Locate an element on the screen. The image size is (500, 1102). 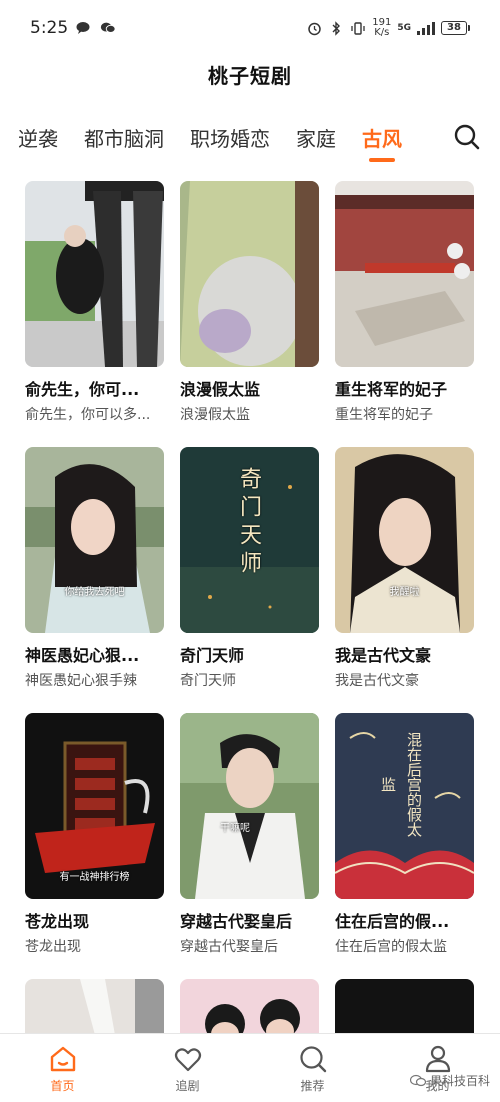
drama-card: 你给我去死吧 神医愚妃心狠... 神医愚妃心狠手辣 is located at coordinates (94, 580).